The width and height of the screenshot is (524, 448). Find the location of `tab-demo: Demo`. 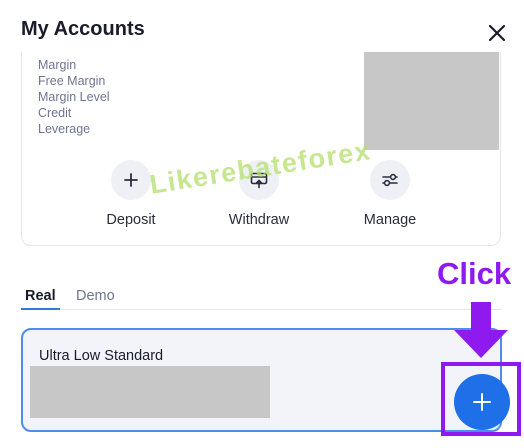

tab-demo: Demo is located at coordinates (95, 296).